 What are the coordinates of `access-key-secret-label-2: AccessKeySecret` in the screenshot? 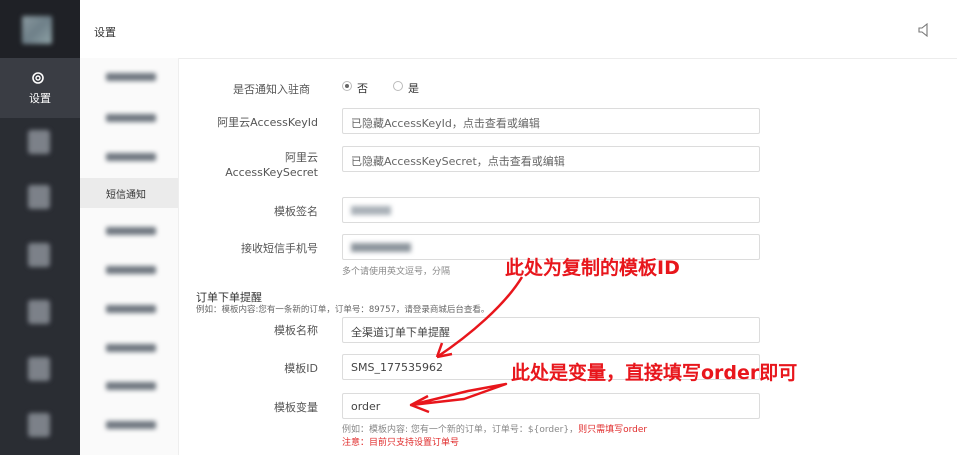 It's located at (271, 172).